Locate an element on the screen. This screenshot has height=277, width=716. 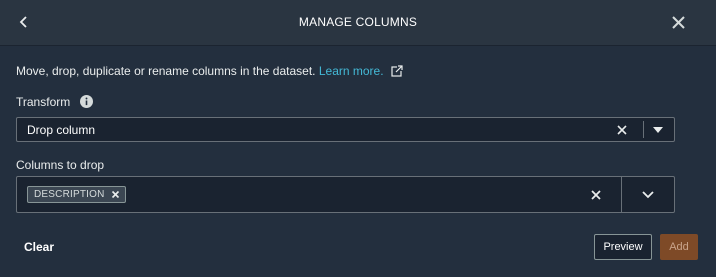
external-link-icon is located at coordinates (397, 71).